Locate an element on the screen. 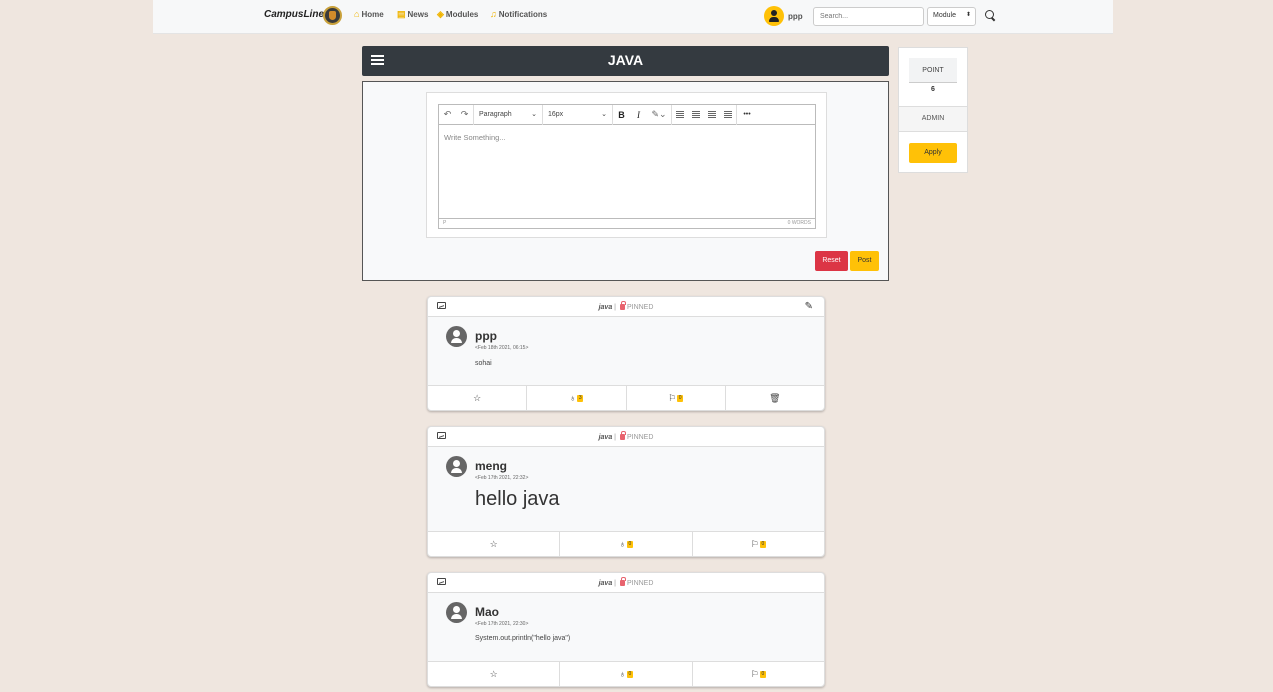 The image size is (1273, 692). nav-notifications: ♫ Notifications is located at coordinates (518, 14).